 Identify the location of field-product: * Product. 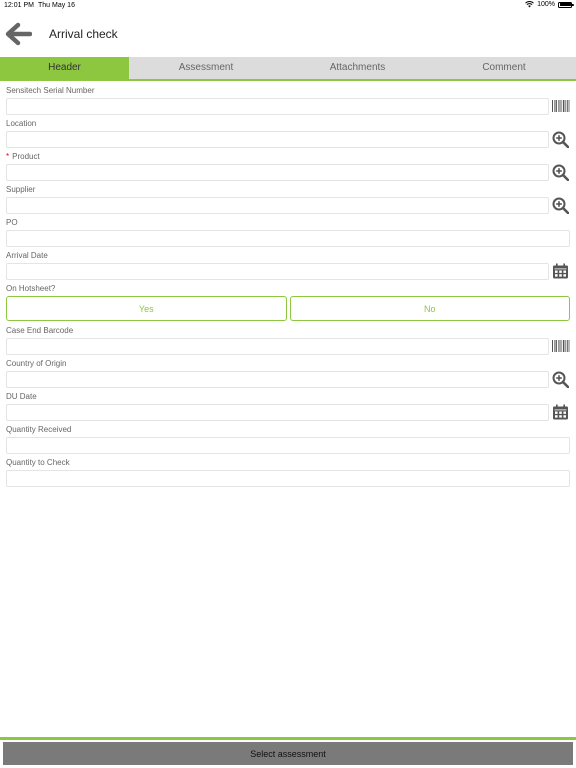
(288, 166).